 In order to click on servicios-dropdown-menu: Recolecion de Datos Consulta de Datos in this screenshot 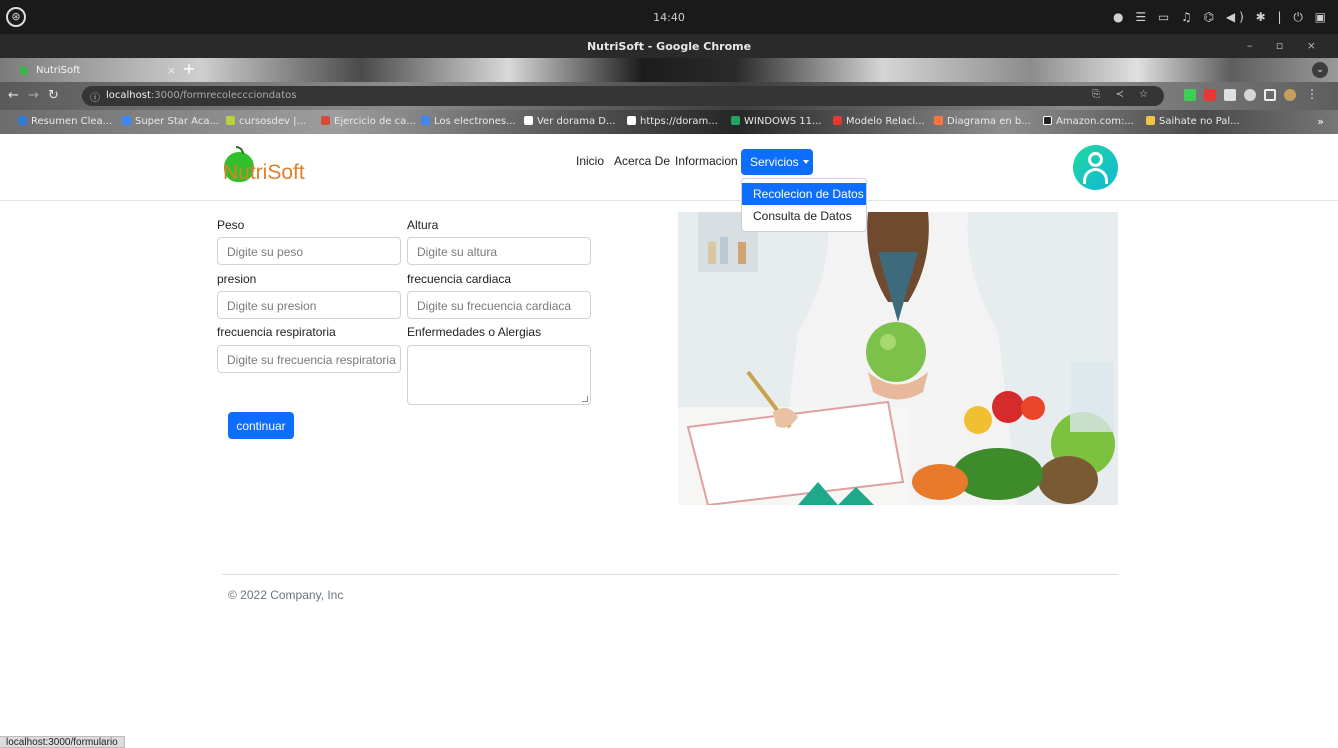, I will do `click(804, 205)`.